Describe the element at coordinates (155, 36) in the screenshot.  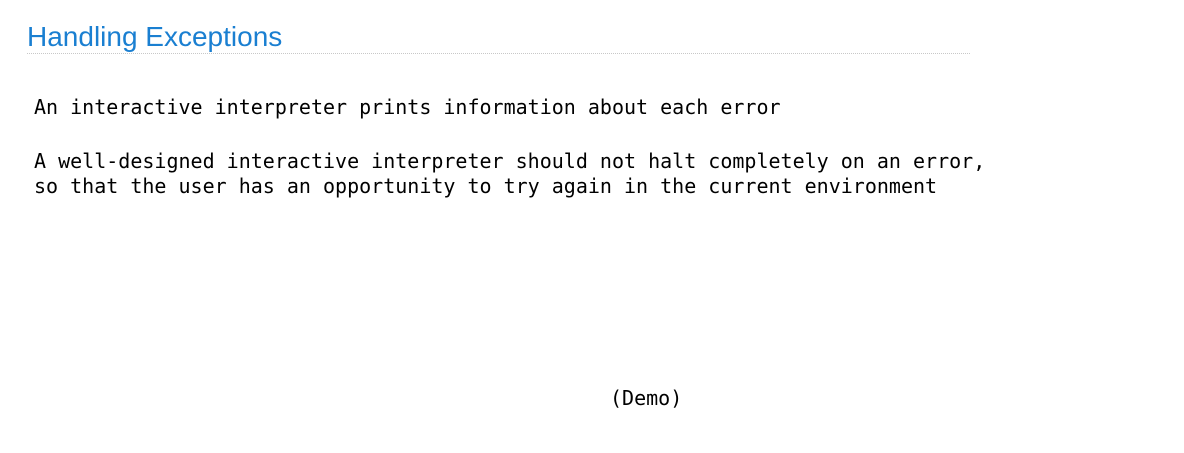
I see `slide-title: Handling Exceptions` at that location.